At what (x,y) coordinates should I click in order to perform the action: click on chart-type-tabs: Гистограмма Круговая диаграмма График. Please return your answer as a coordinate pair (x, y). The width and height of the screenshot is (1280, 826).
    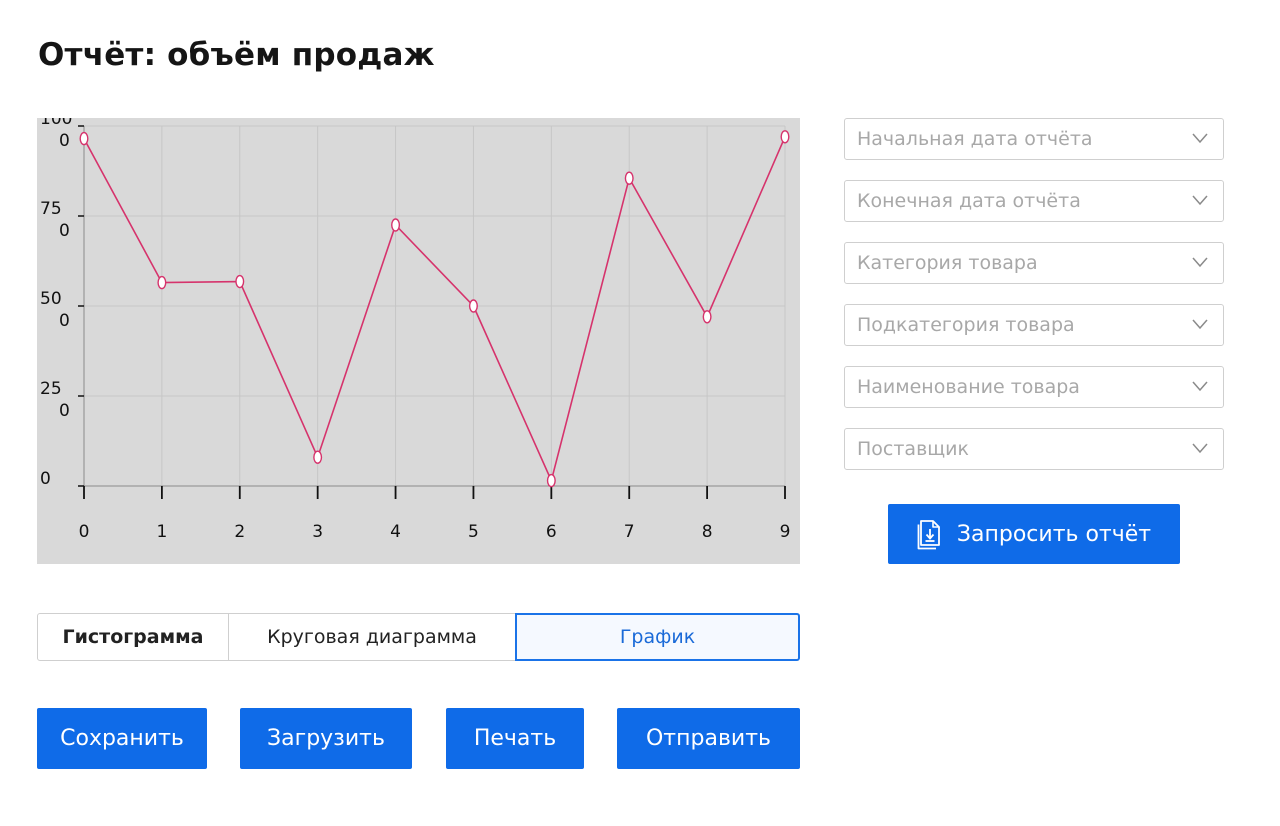
    Looking at the image, I should click on (418, 637).